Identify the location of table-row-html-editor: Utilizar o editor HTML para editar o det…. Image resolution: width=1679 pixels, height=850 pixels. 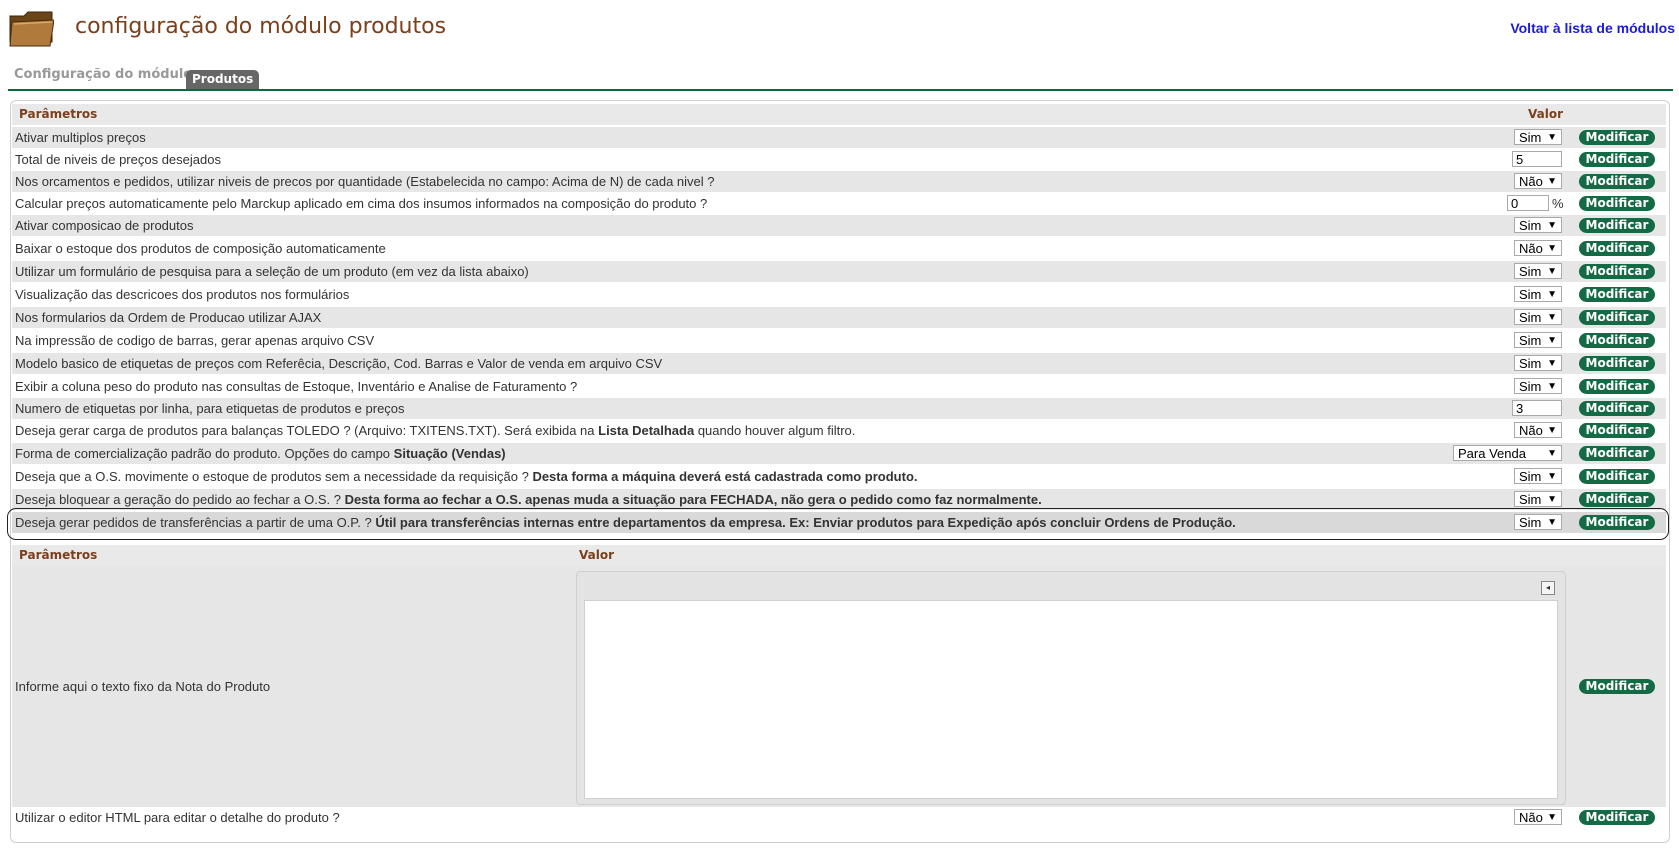
(839, 817).